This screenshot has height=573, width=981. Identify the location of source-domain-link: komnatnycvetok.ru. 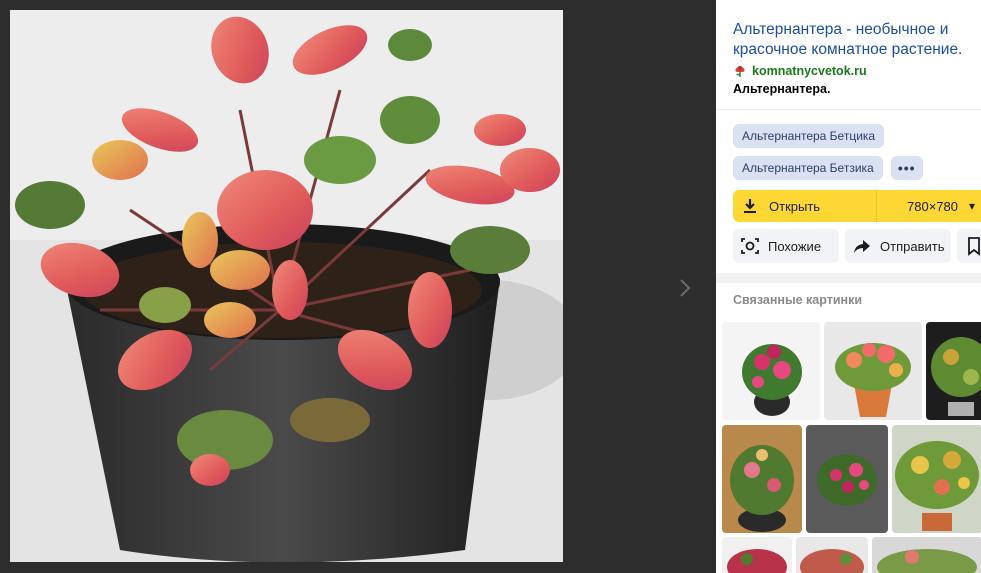
(809, 71).